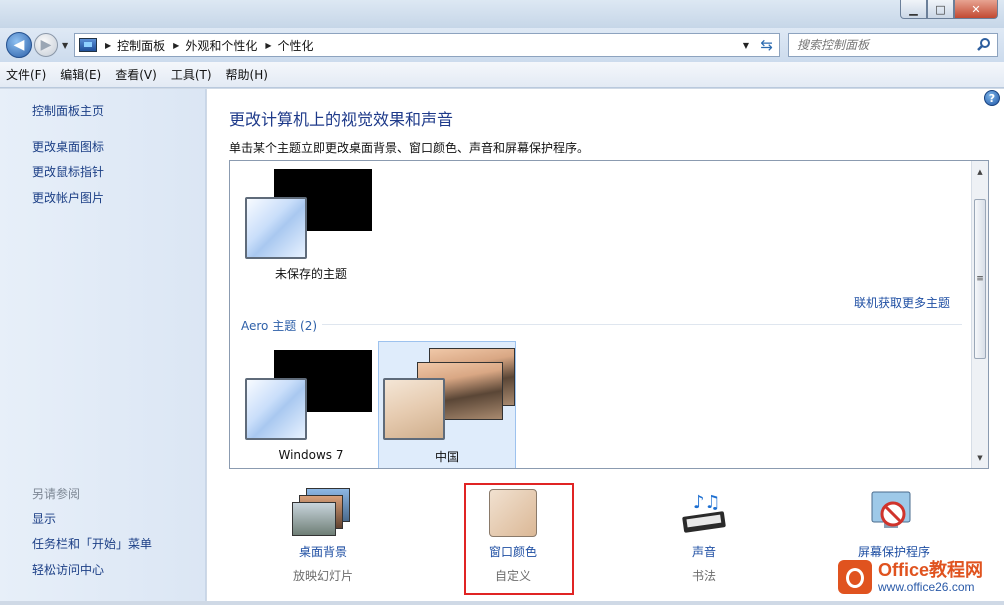 This screenshot has width=1004, height=605. I want to click on menu-bar: 文件(F) 编辑(E) 查看(V) 工具(T) 帮助(H), so click(502, 75).